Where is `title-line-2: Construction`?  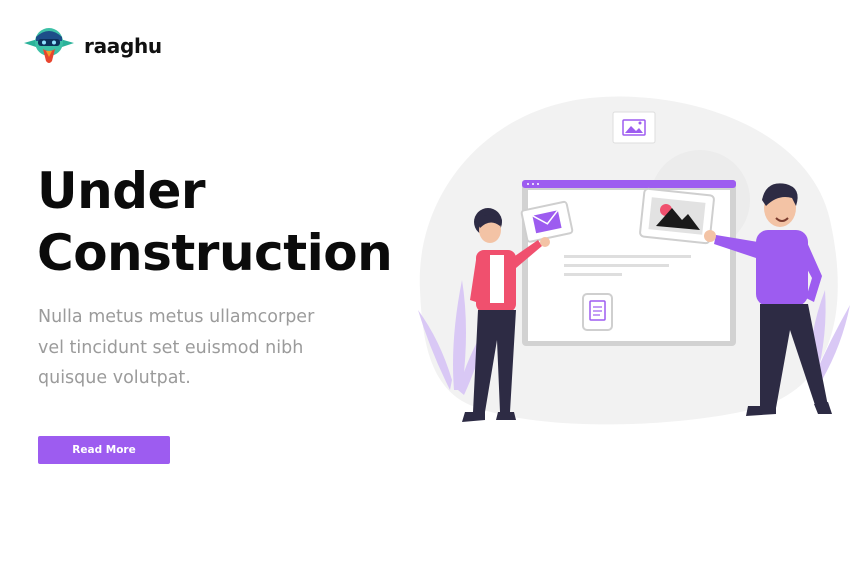
title-line-2: Construction is located at coordinates (215, 253).